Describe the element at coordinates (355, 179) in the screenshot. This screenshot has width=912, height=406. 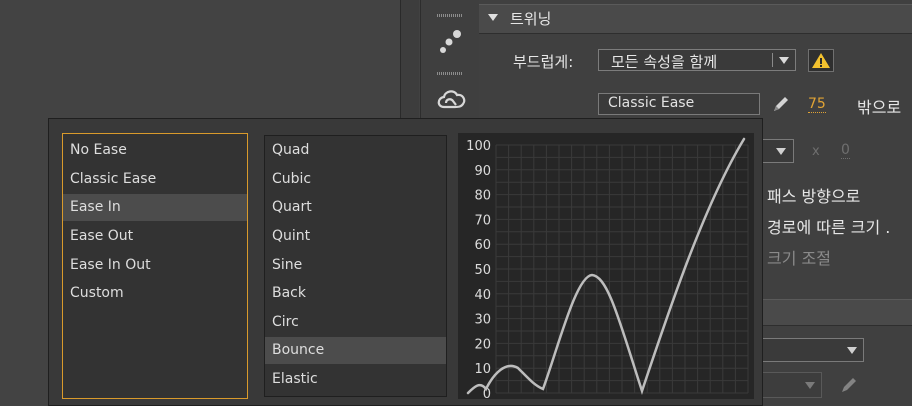
I see `ease-preset-item: Cubic` at that location.